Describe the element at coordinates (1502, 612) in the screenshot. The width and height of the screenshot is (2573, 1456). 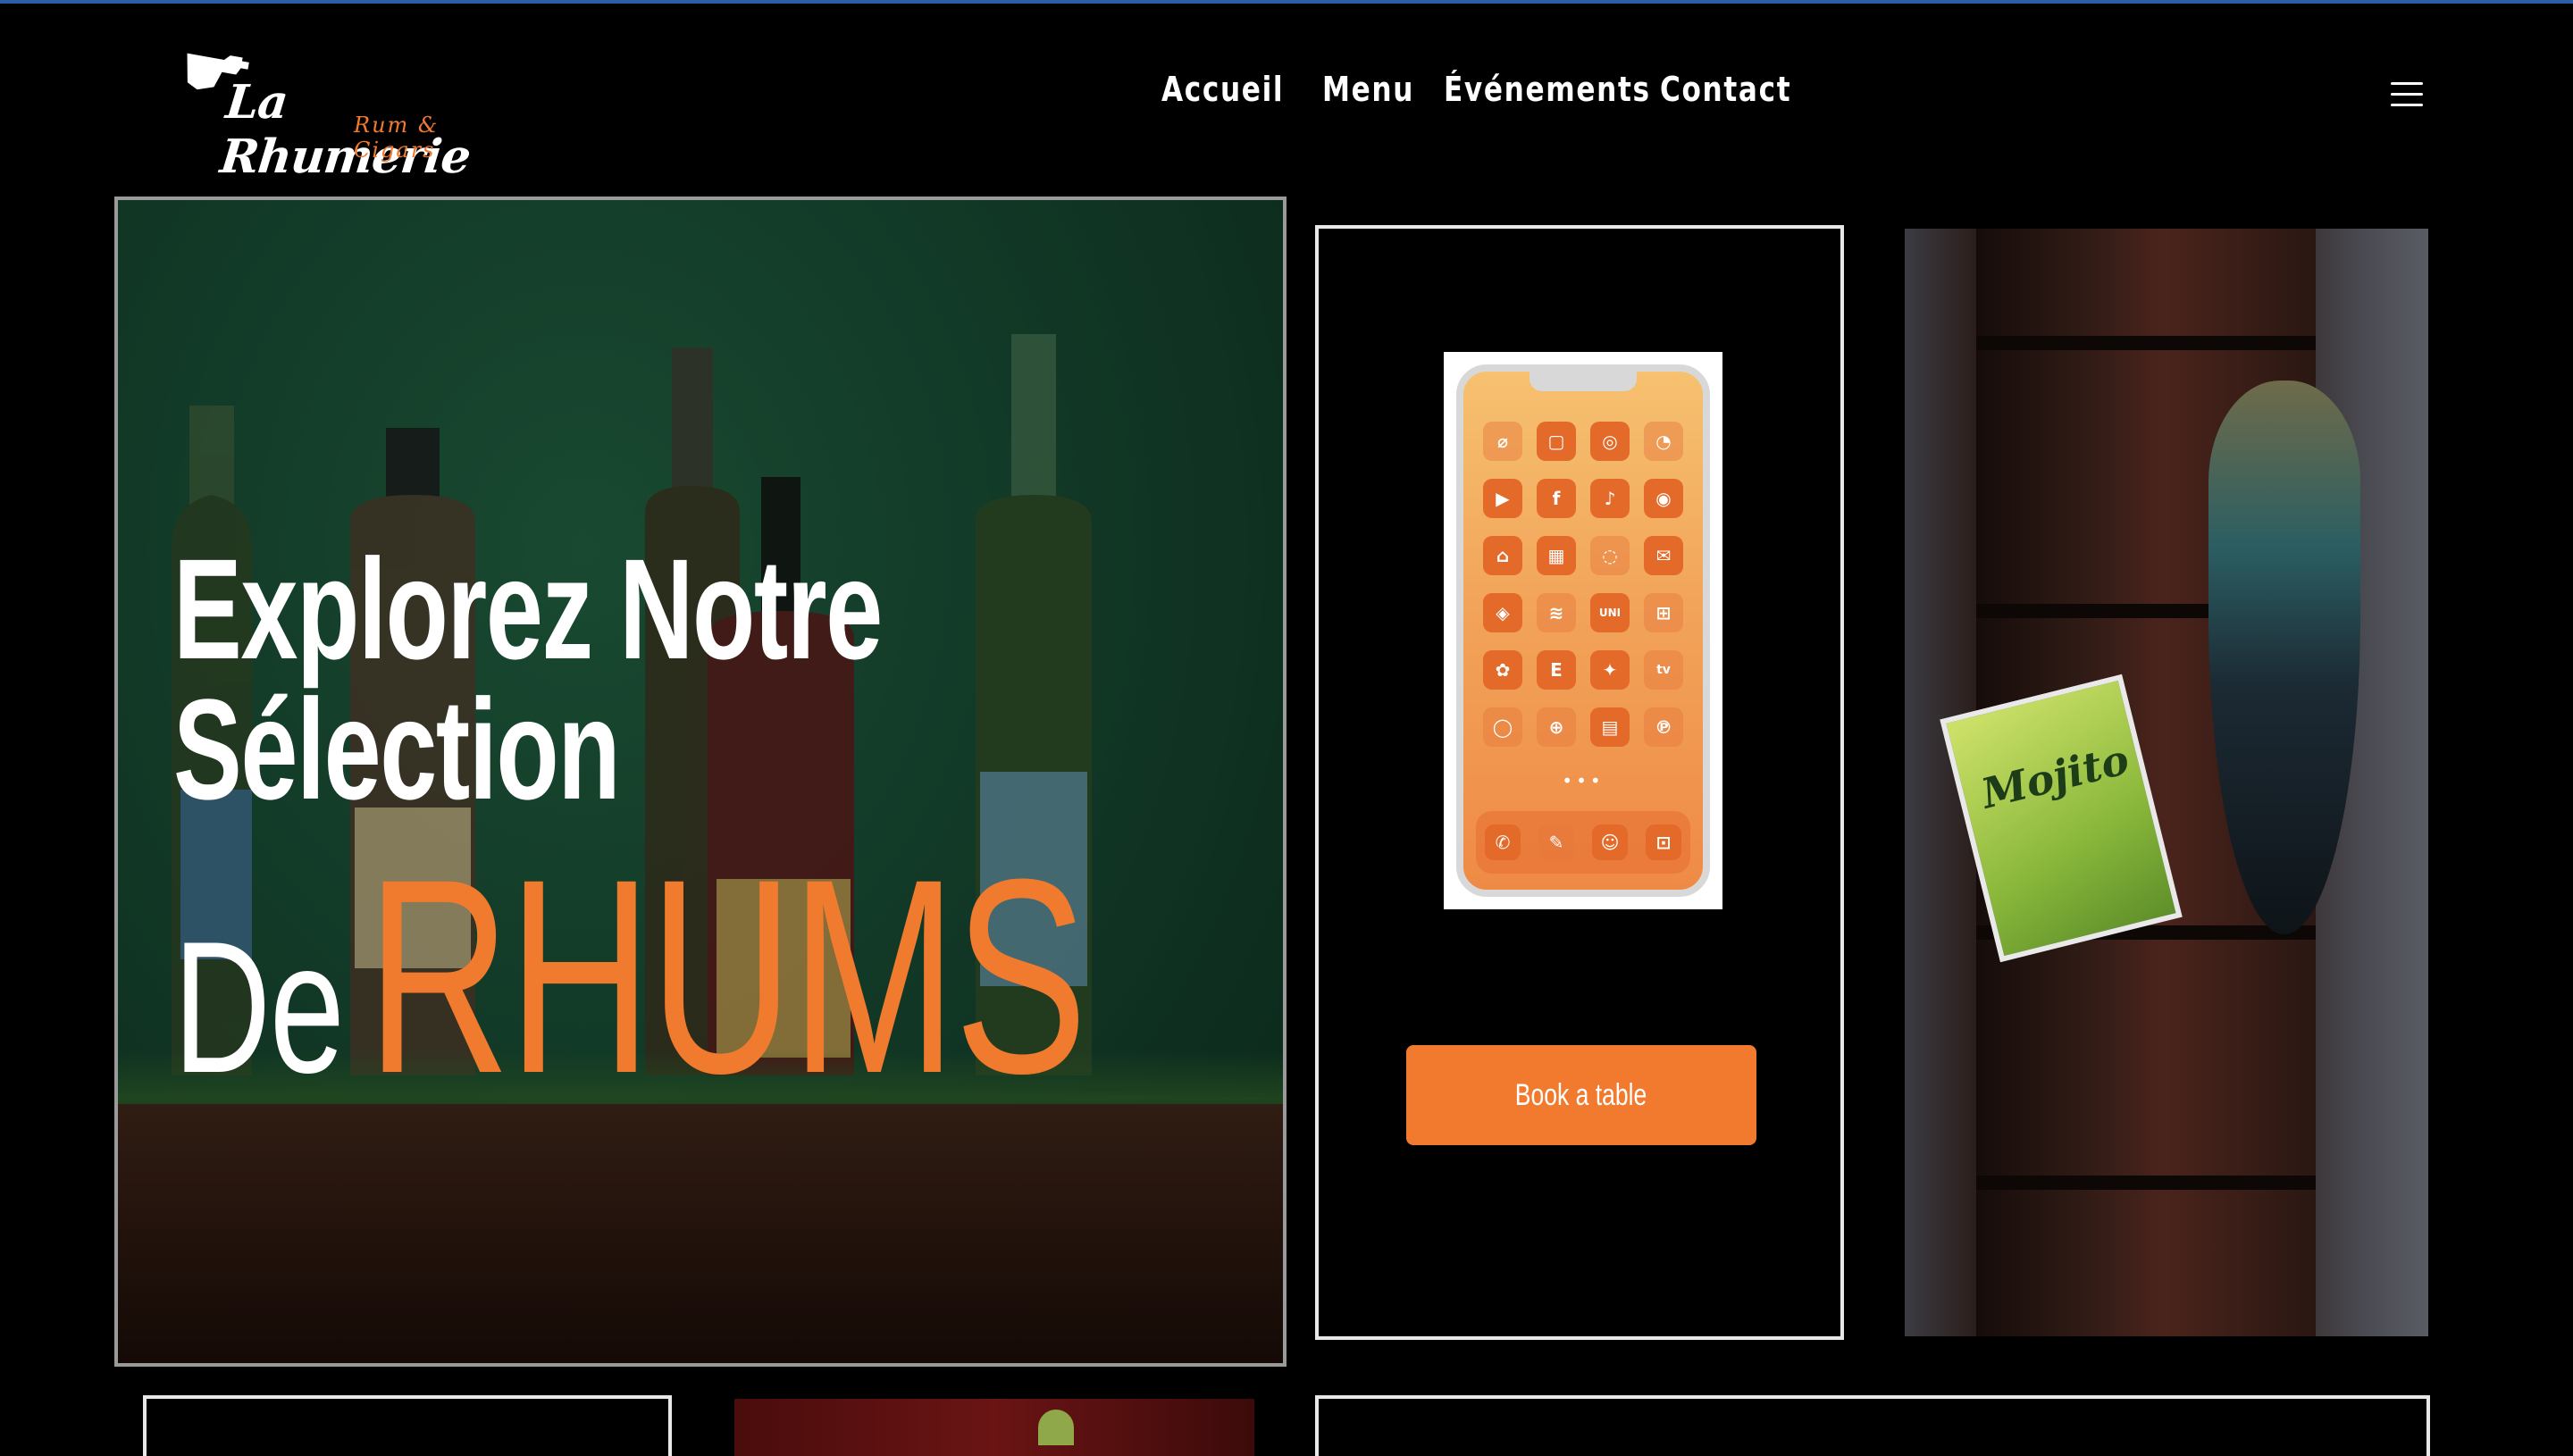
I see `app-icon: ◈` at that location.